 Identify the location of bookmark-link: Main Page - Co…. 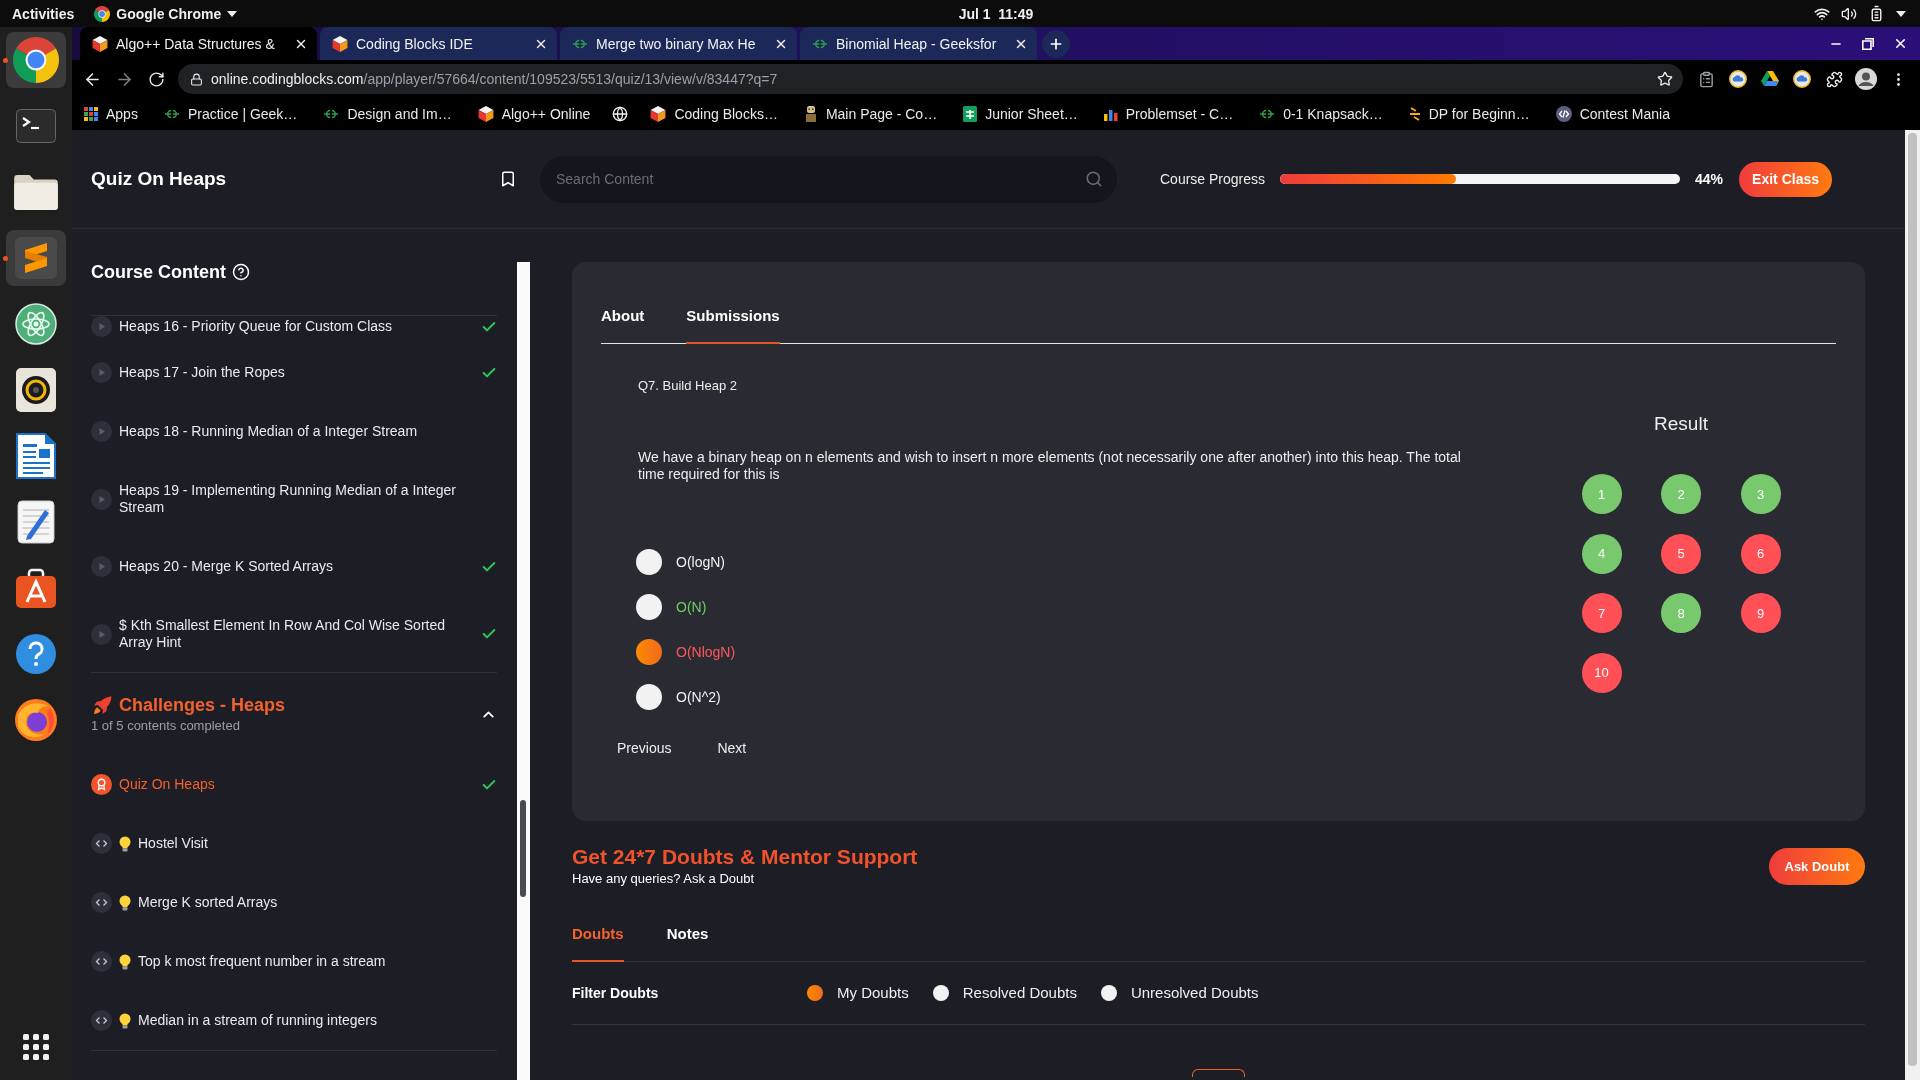
(870, 114).